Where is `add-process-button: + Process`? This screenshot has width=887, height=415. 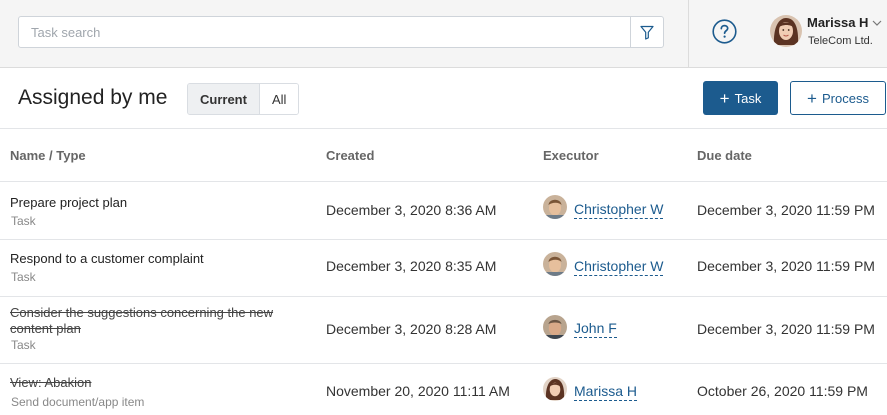 add-process-button: + Process is located at coordinates (838, 98).